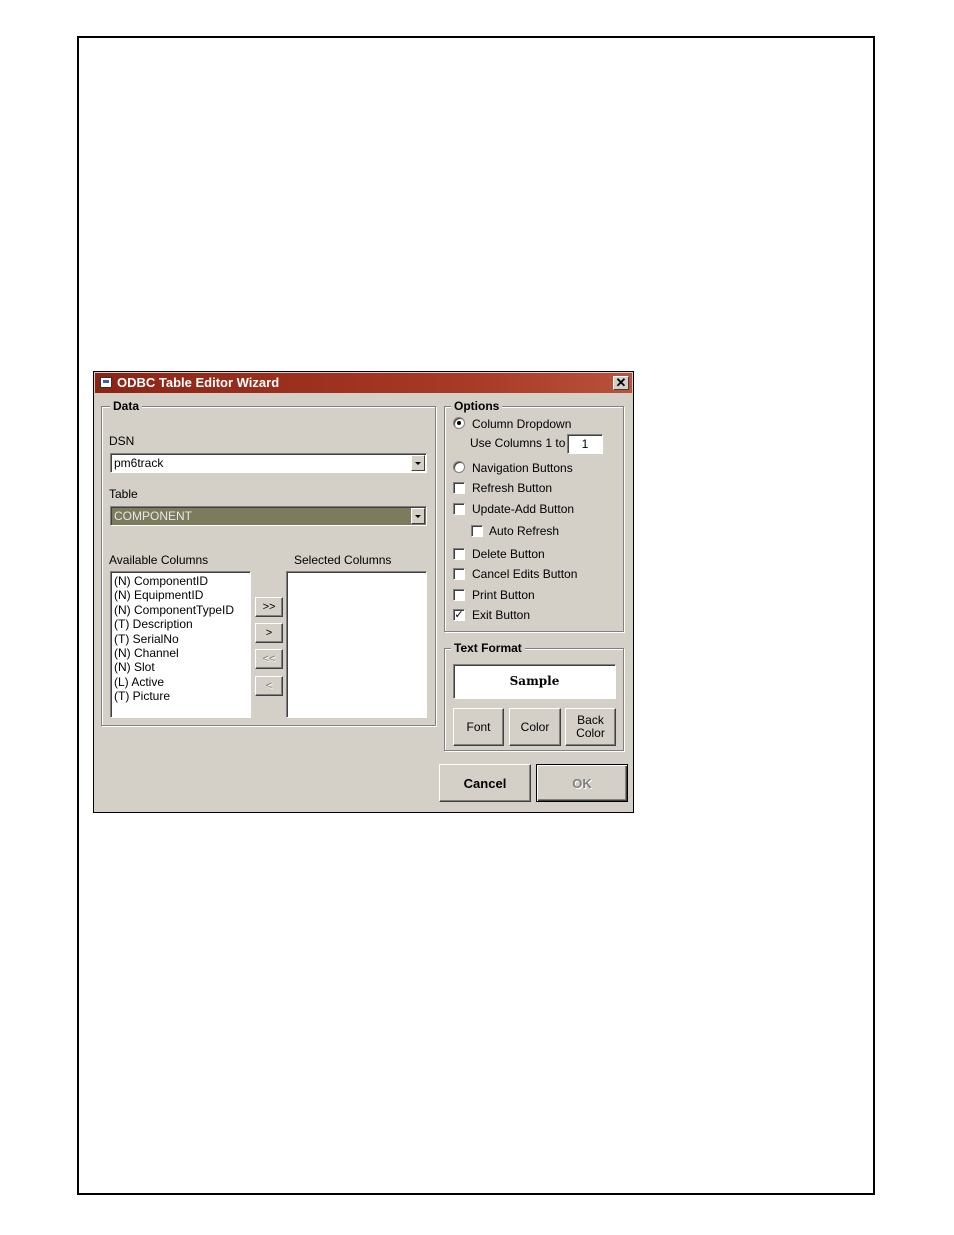 This screenshot has height=1235, width=954. Describe the element at coordinates (478, 727) in the screenshot. I see `font-button: Font` at that location.